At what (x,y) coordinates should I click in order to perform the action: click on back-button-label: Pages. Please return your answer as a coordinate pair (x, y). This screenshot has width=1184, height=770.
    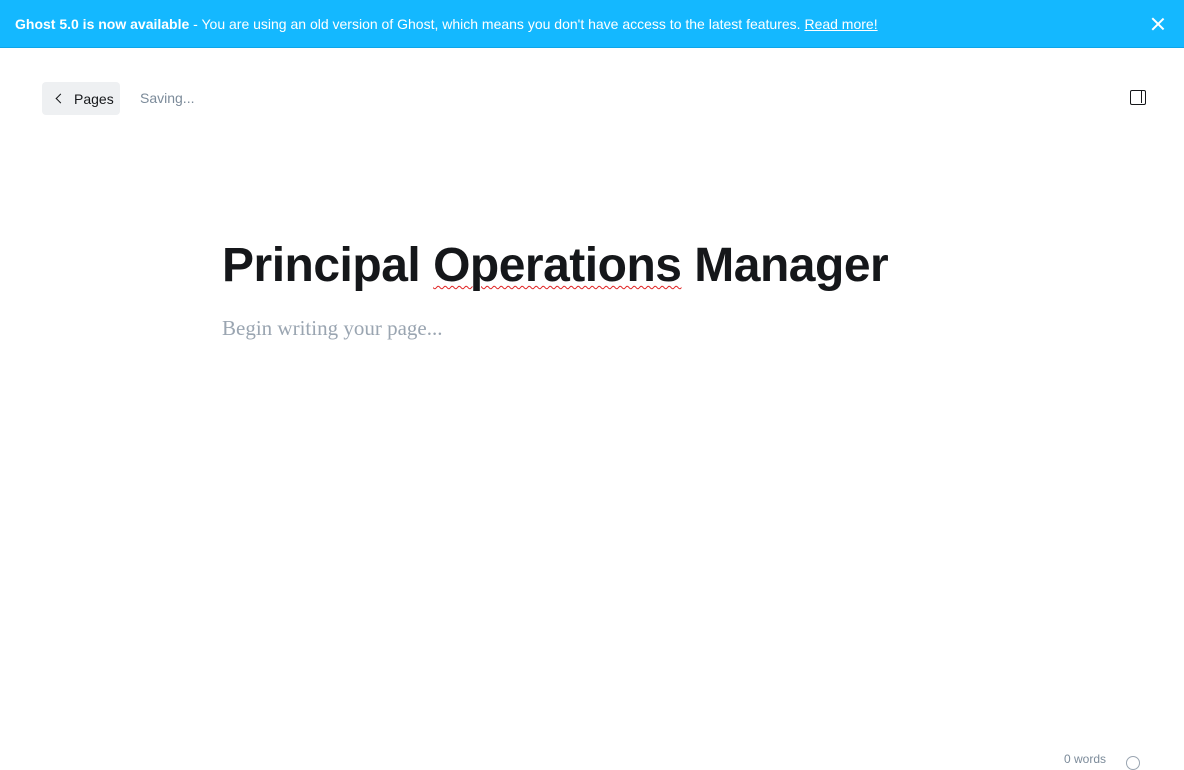
    Looking at the image, I should click on (94, 98).